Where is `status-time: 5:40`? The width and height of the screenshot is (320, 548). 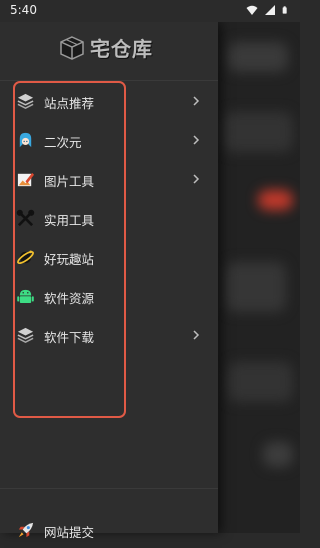
status-time: 5:40 is located at coordinates (23, 10).